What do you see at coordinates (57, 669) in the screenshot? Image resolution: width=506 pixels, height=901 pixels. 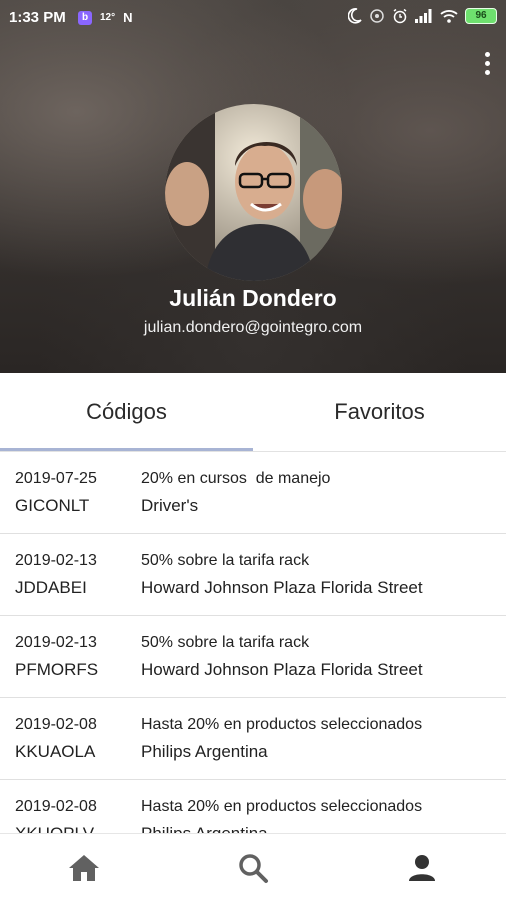 I see `item-code: PFMORFS` at bounding box center [57, 669].